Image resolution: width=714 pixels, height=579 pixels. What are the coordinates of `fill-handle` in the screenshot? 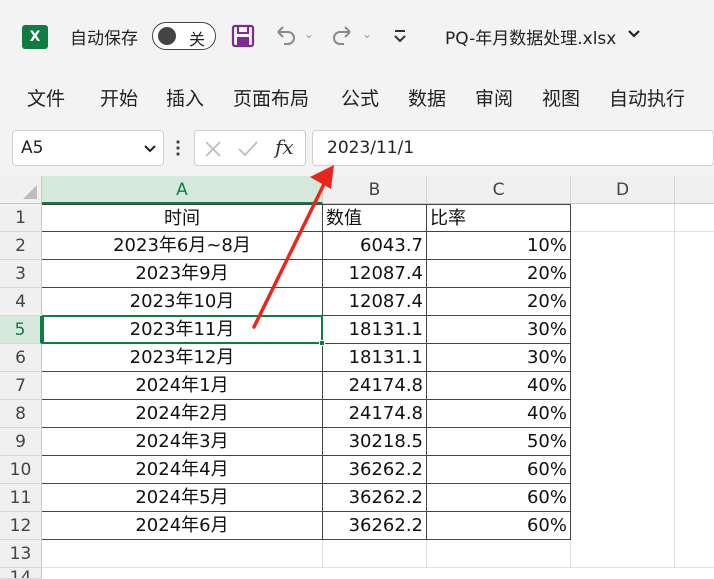 It's located at (322, 343).